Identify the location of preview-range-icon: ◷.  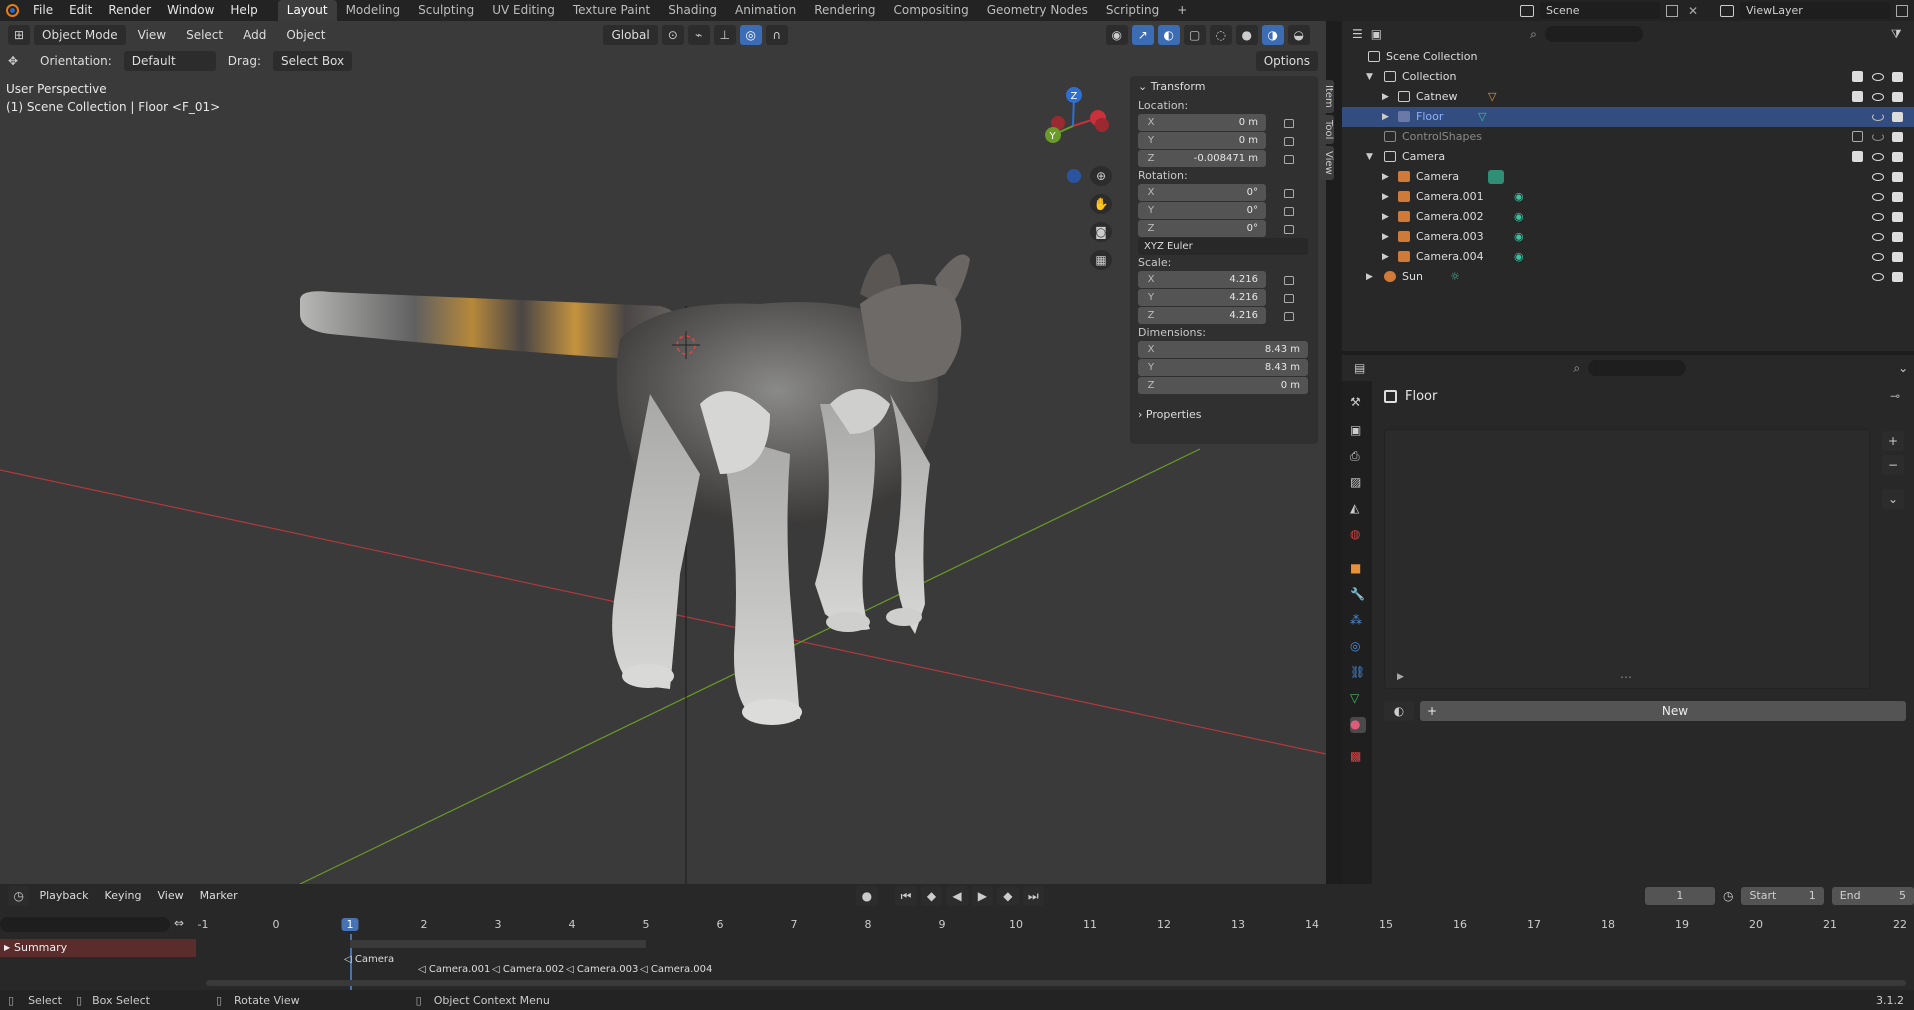
(1728, 896).